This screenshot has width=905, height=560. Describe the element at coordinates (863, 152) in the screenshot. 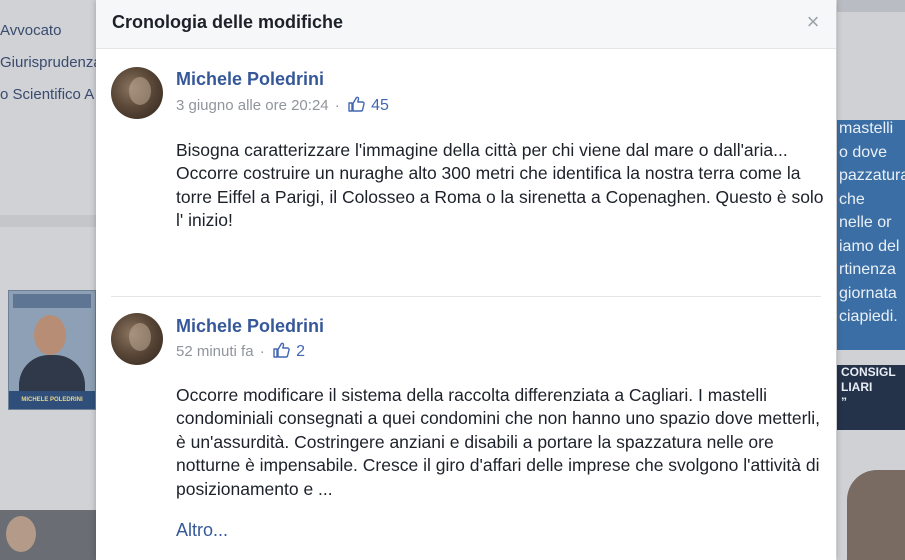

I see `preview-line: o dove` at that location.